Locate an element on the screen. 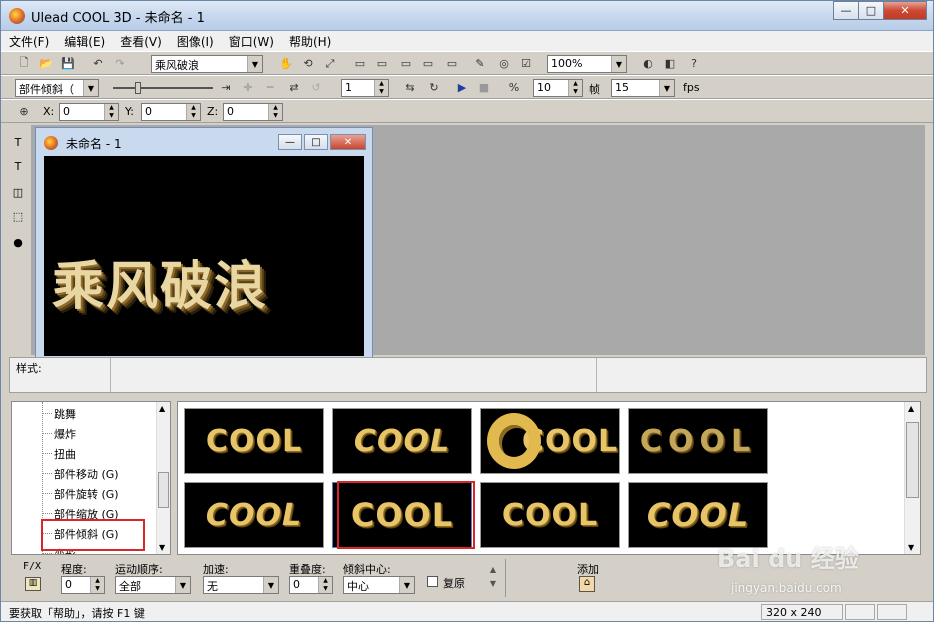 This screenshot has width=934, height=622. doc-close-button: ✕ is located at coordinates (348, 142).